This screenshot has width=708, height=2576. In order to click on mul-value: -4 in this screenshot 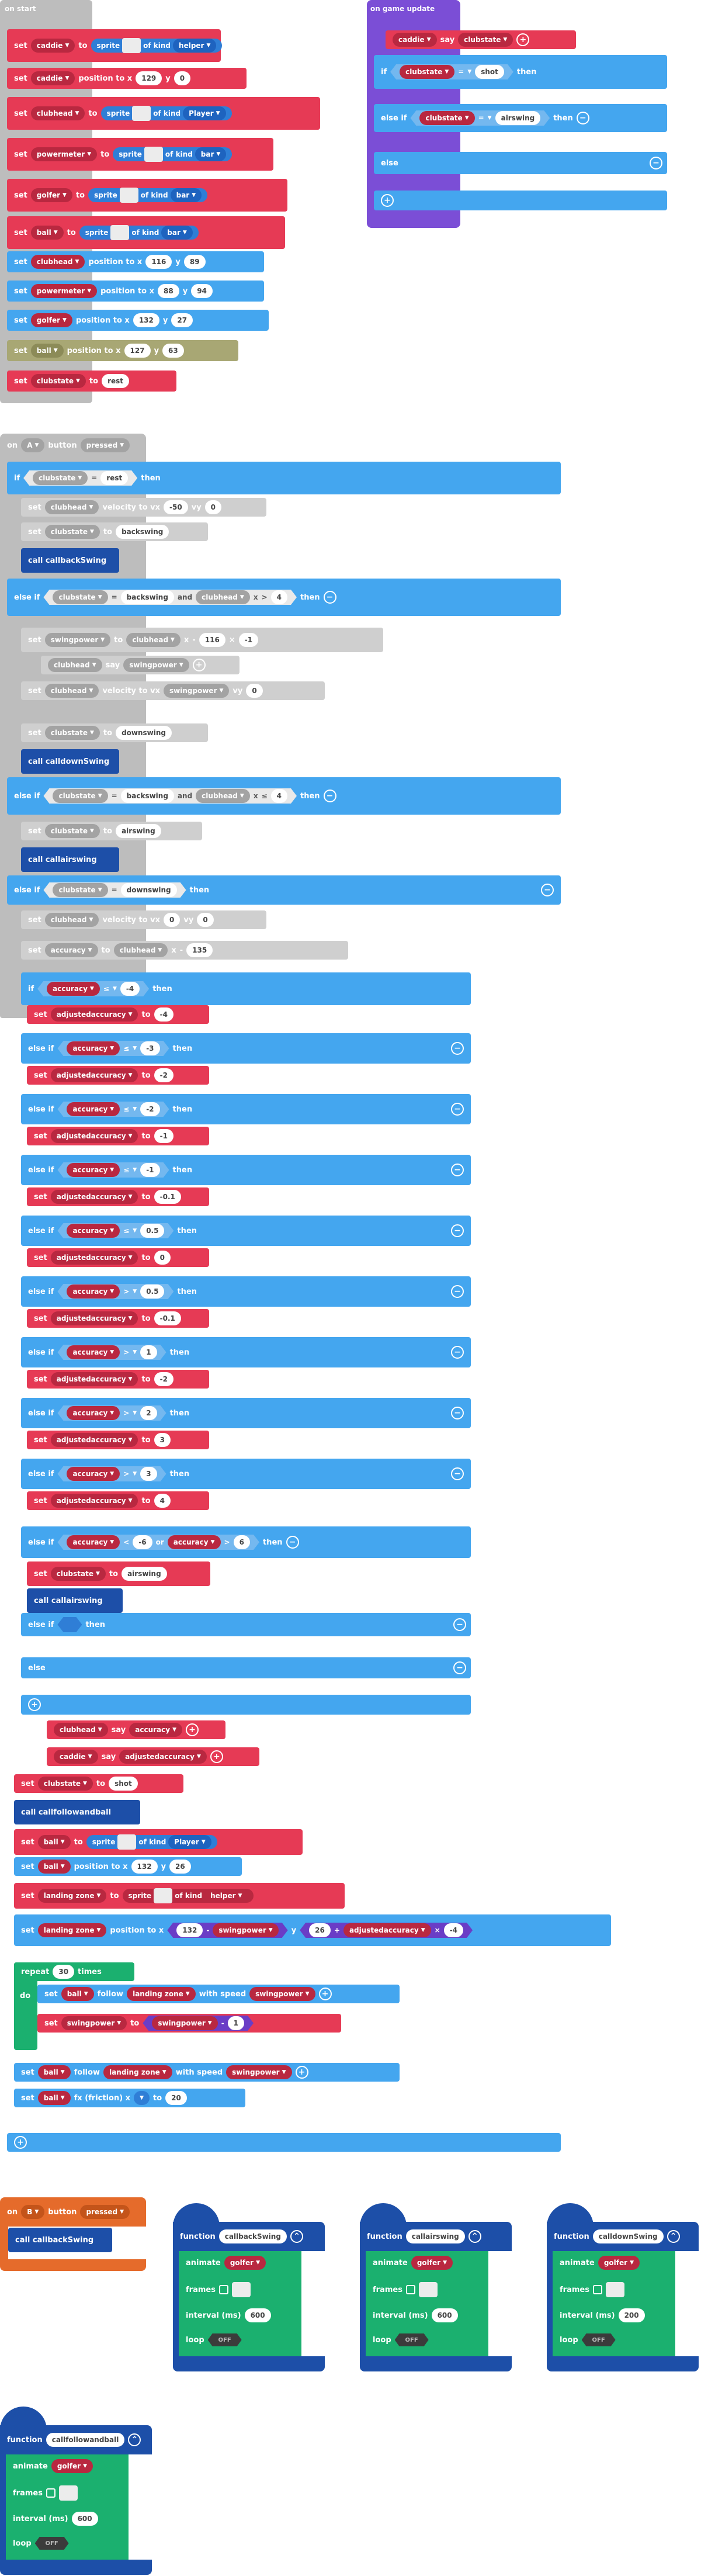, I will do `click(453, 1930)`.